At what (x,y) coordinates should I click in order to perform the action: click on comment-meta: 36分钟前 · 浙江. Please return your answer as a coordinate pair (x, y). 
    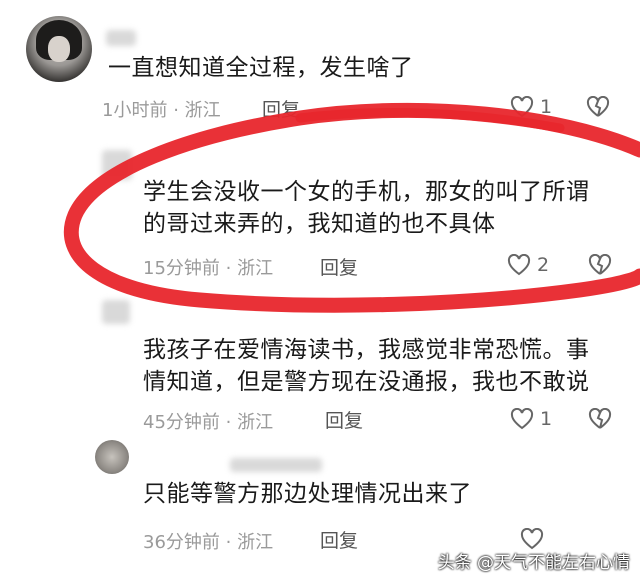
    Looking at the image, I should click on (208, 541).